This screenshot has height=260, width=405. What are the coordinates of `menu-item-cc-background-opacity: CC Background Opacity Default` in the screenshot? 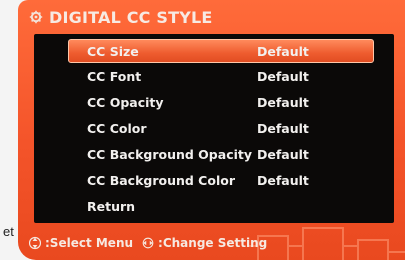 It's located at (214, 154).